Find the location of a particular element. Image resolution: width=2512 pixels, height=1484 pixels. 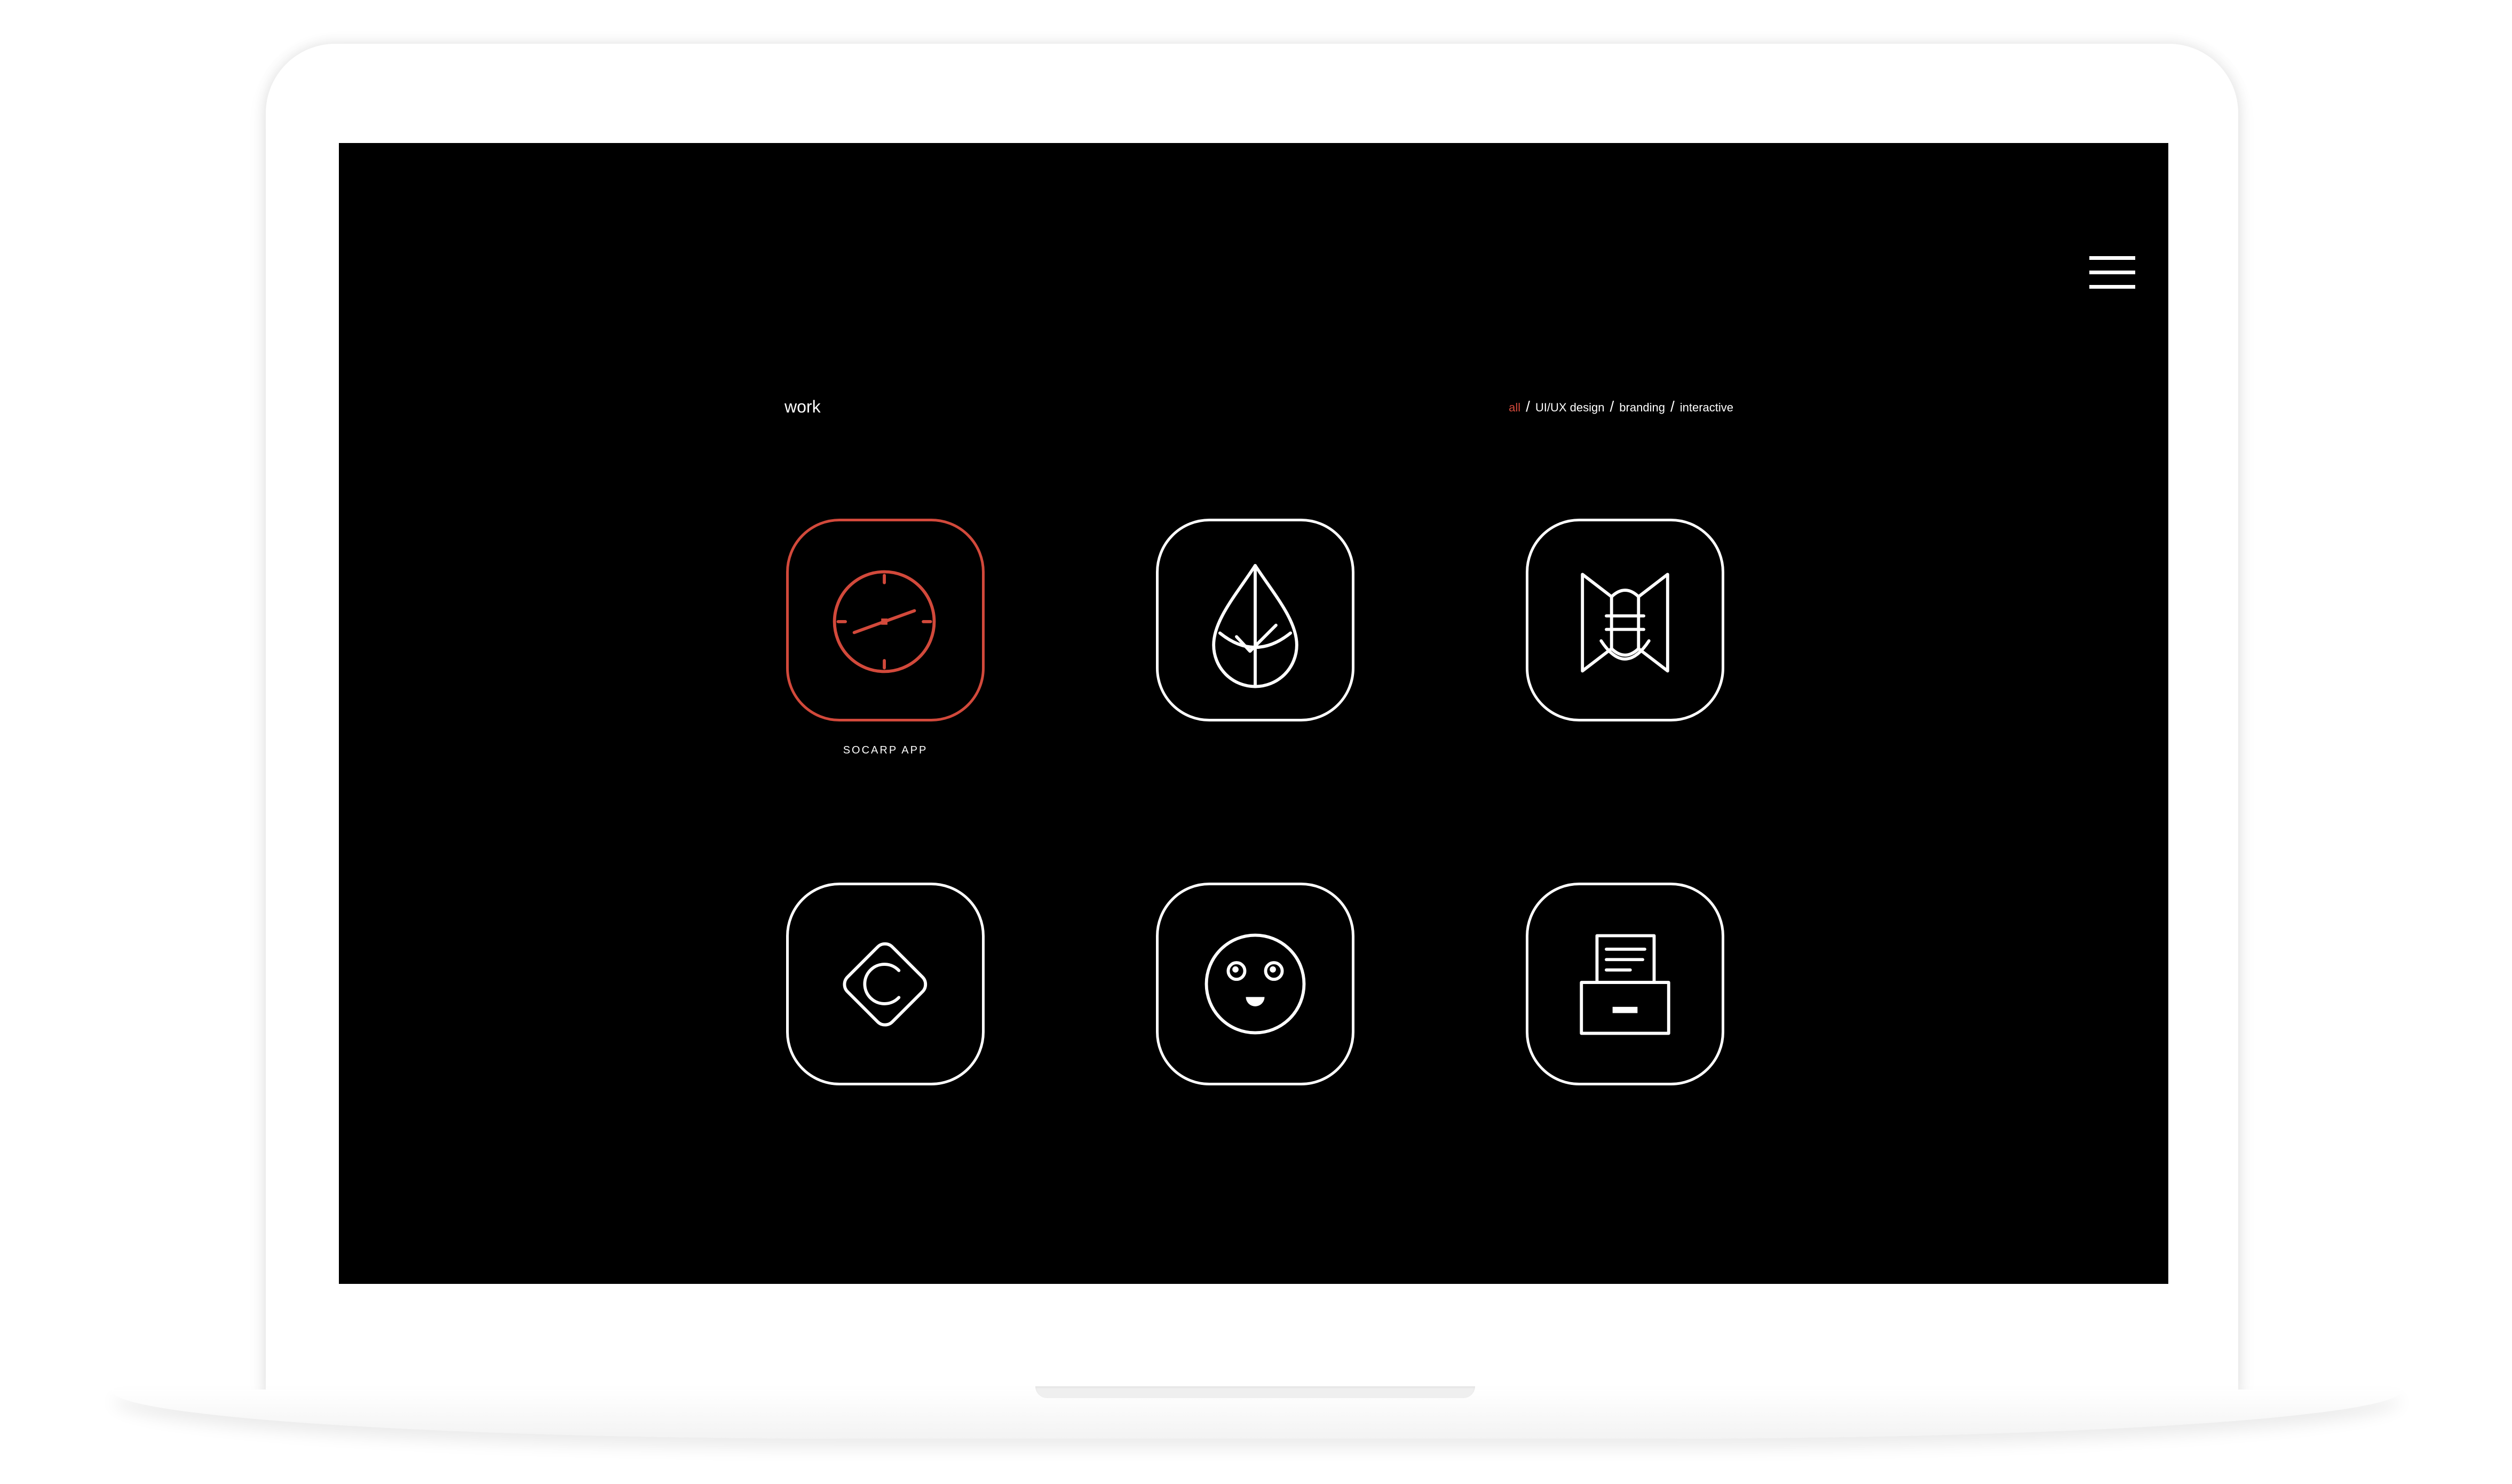

filter-ui-ux-design: UI/UX design is located at coordinates (1570, 407).